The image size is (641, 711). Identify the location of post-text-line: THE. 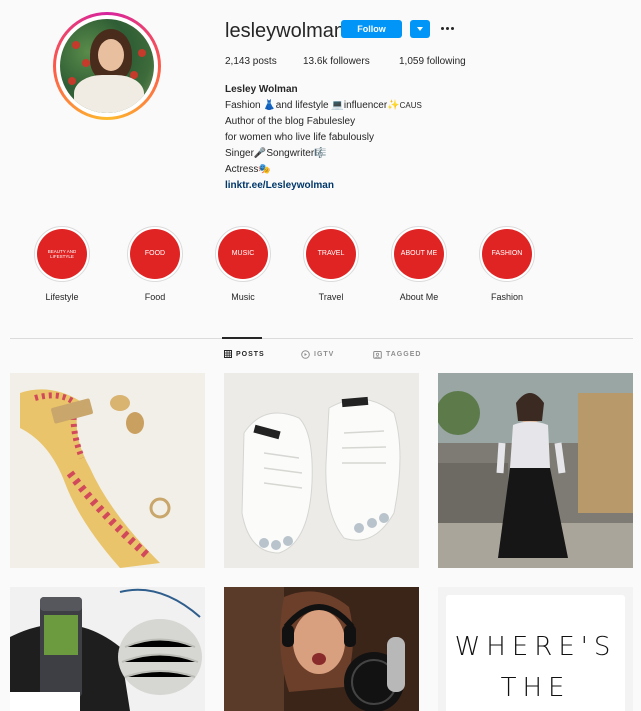
(535, 688).